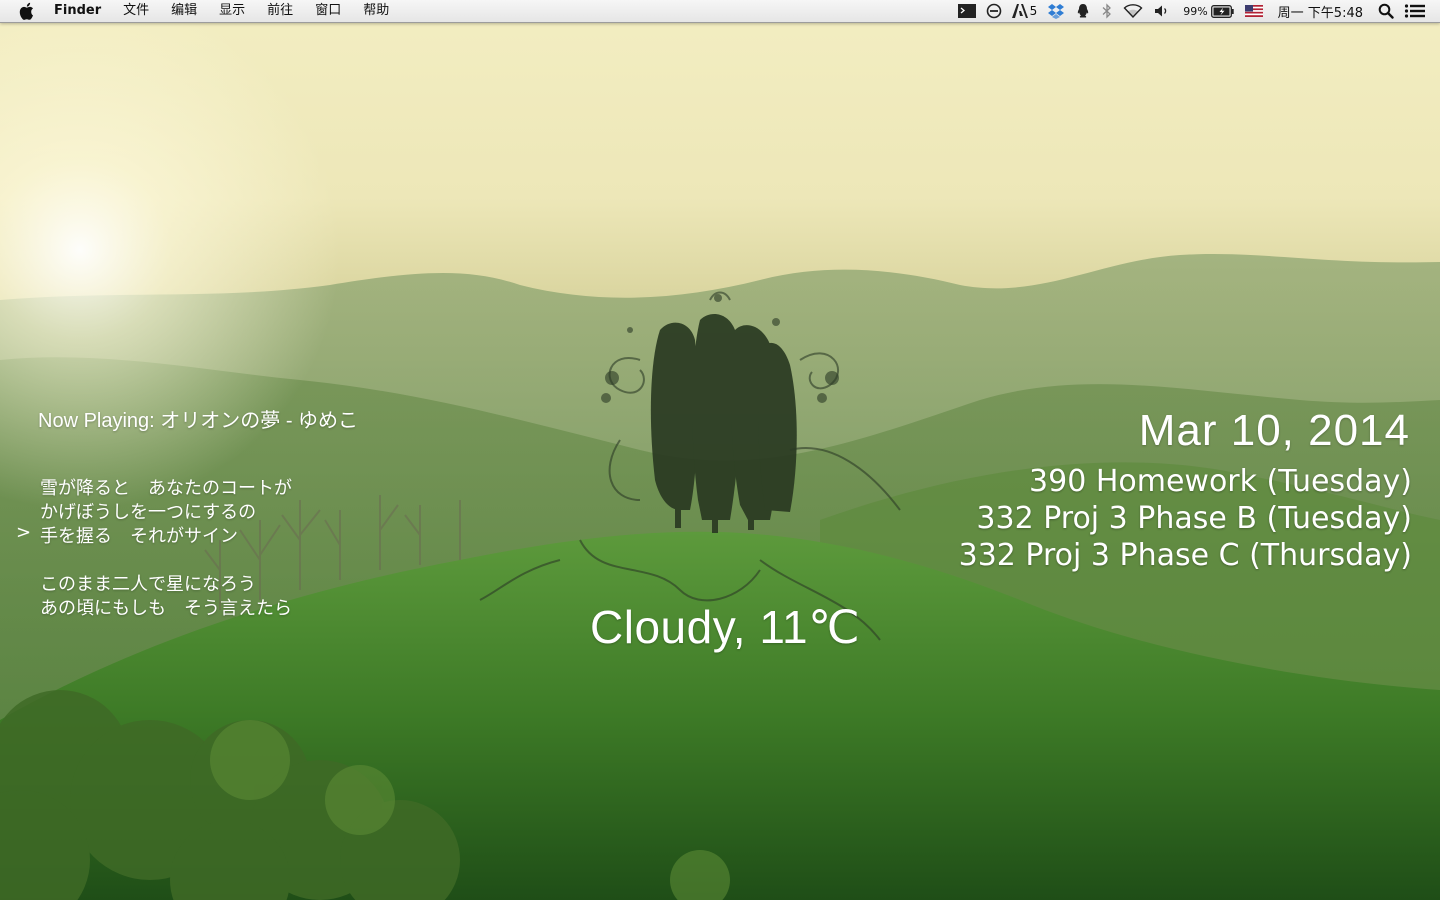  What do you see at coordinates (184, 11) in the screenshot?
I see `menu-edit: 编辑` at bounding box center [184, 11].